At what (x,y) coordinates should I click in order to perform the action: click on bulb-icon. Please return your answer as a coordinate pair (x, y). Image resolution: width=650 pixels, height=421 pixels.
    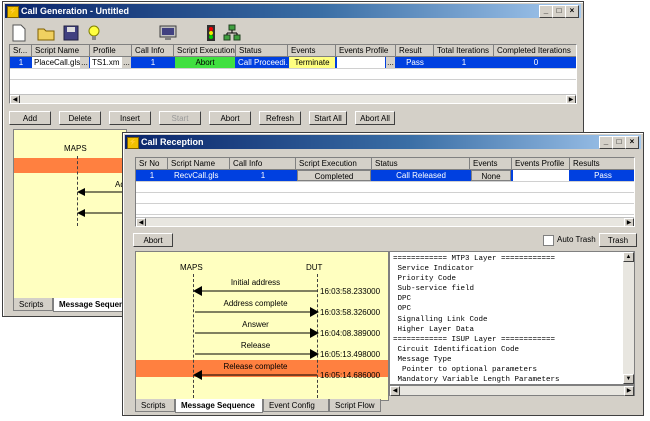
    Looking at the image, I should click on (94, 33).